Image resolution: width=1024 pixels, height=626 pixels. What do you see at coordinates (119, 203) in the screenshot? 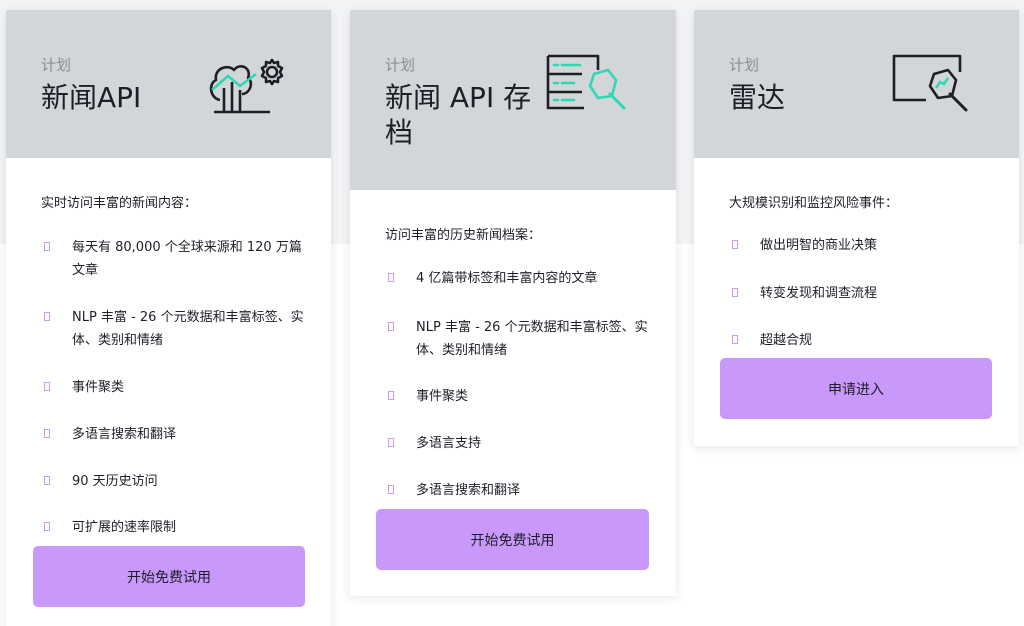
I see `plan-intro: 实时访问丰富的新闻内容：` at bounding box center [119, 203].